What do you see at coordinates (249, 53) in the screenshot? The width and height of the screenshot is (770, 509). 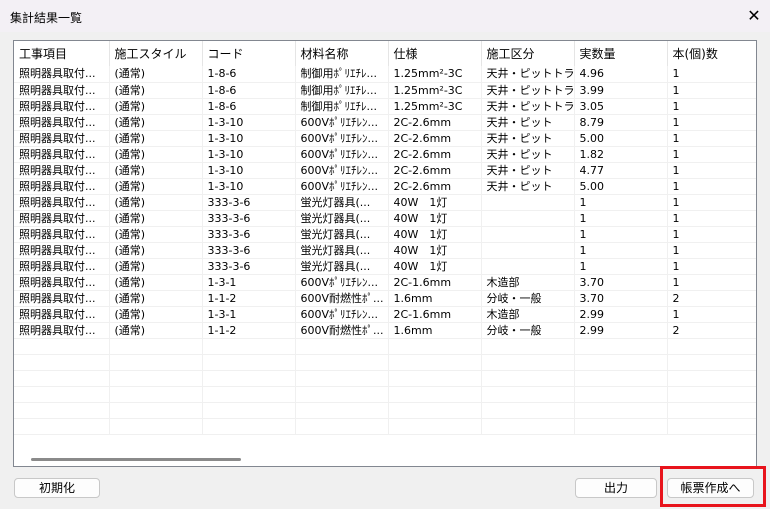 I see `column-header: コード` at bounding box center [249, 53].